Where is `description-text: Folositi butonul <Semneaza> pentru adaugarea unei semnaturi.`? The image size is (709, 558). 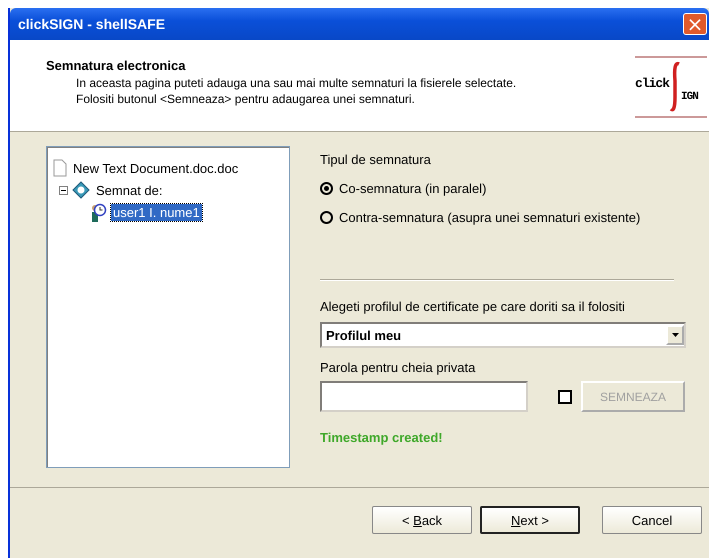 description-text: Folositi butonul <Semneaza> pentru adaugarea unei semnaturi. is located at coordinates (245, 99).